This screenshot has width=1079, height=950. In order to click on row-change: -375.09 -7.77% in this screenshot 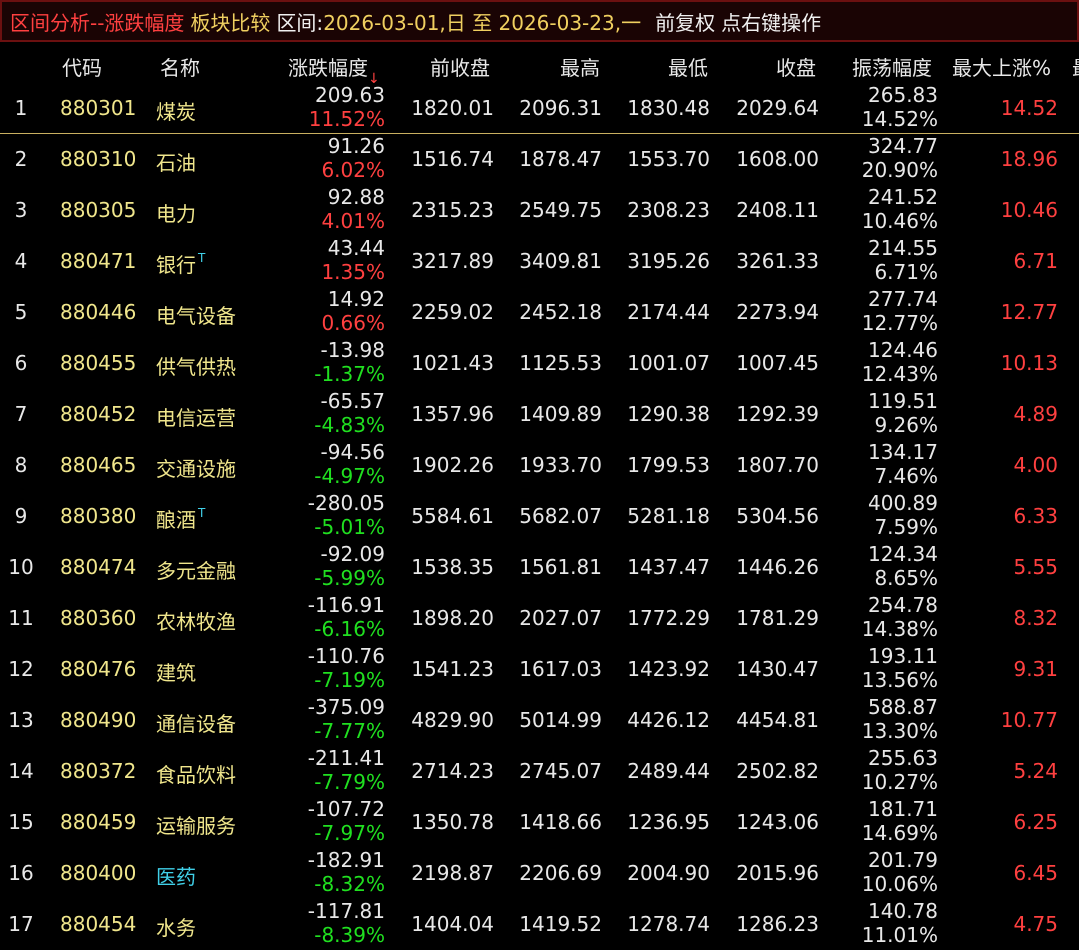, I will do `click(346, 719)`.